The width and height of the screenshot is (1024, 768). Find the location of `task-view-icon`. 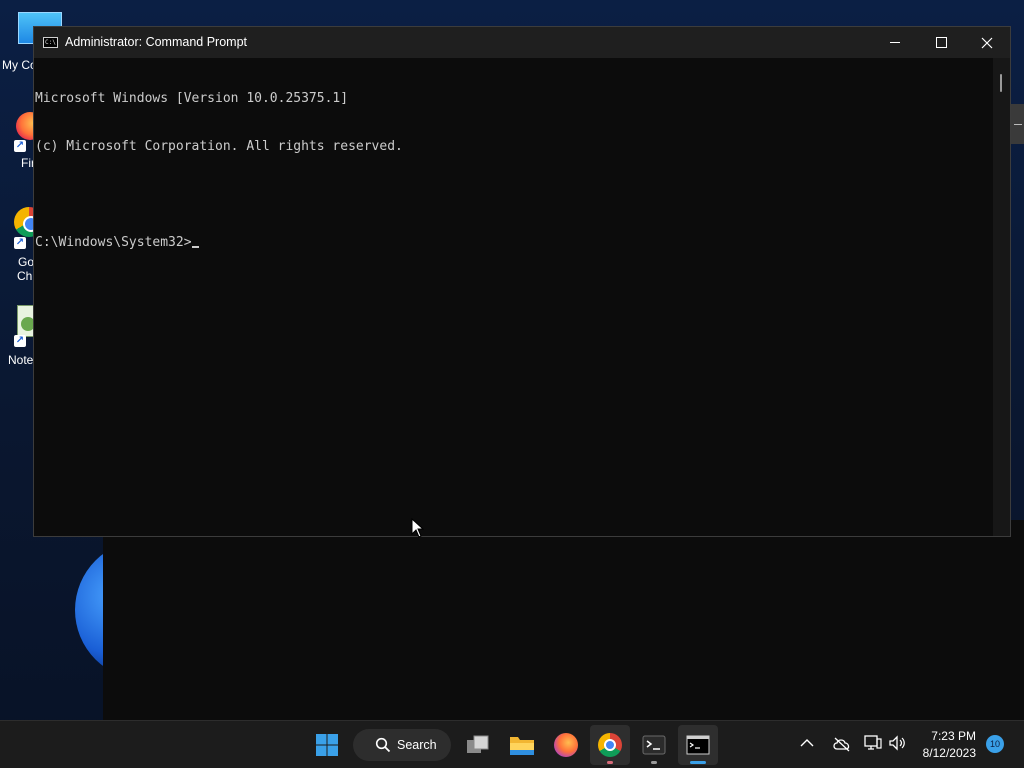

task-view-icon is located at coordinates (478, 744).